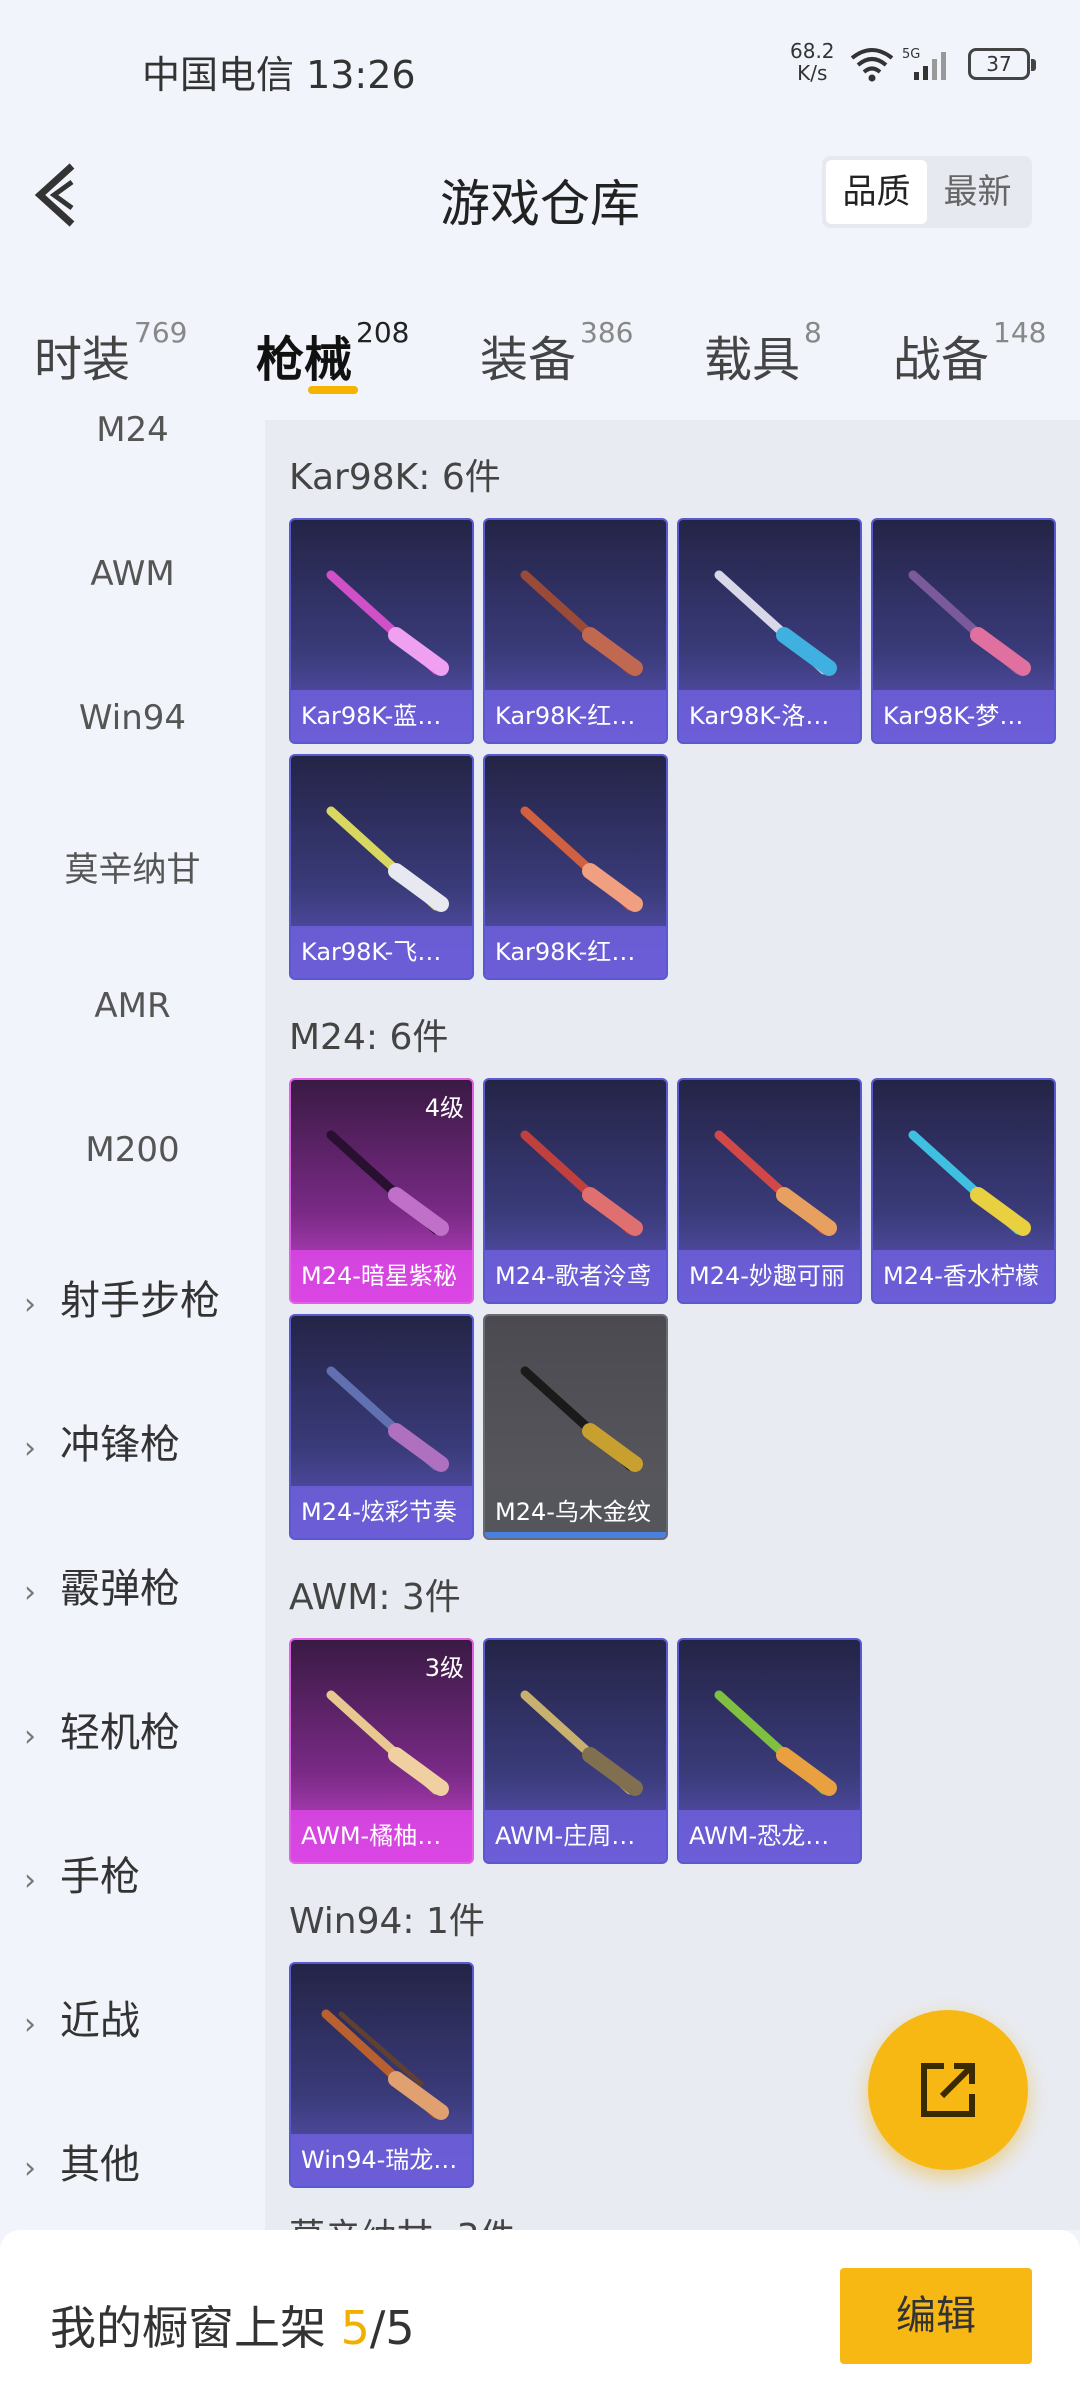 The width and height of the screenshot is (1080, 2400). I want to click on sidebar-item-awm: AWM, so click(132, 574).